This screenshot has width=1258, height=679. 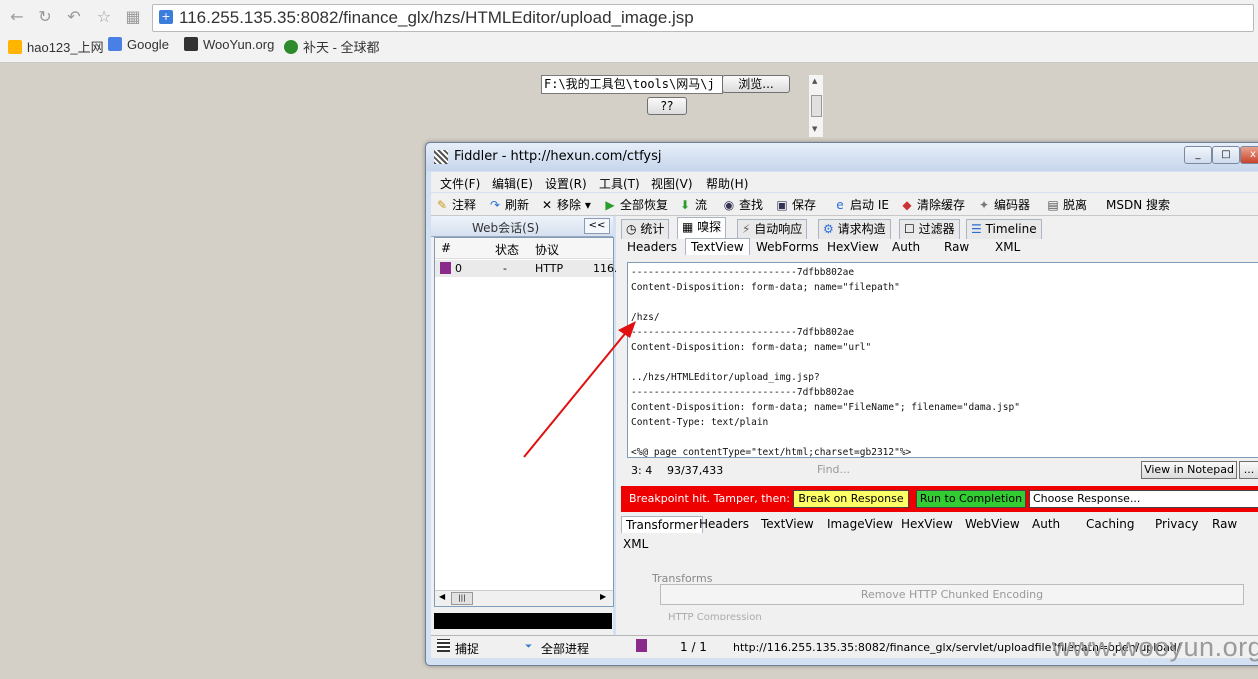 What do you see at coordinates (579, 389) in the screenshot?
I see `annotation-arrow` at bounding box center [579, 389].